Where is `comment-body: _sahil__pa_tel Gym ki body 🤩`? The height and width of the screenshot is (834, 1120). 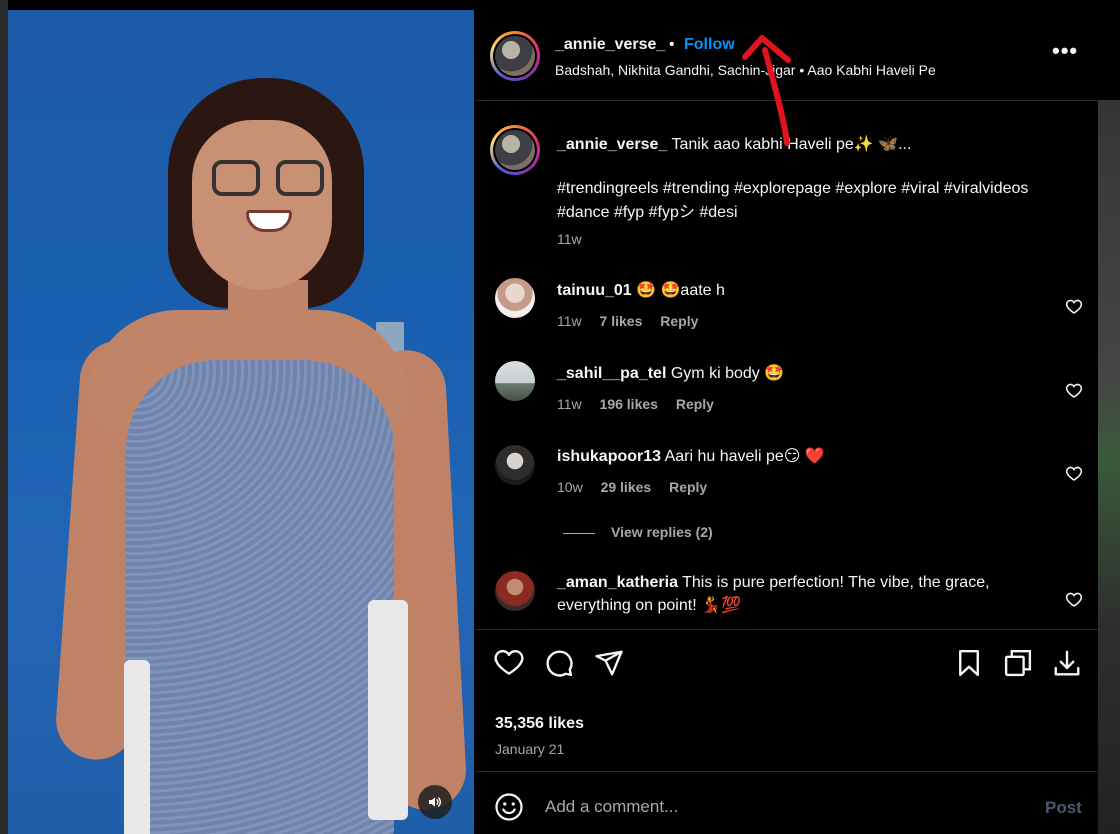 comment-body: _sahil__pa_tel Gym ki body 🤩 is located at coordinates (797, 373).